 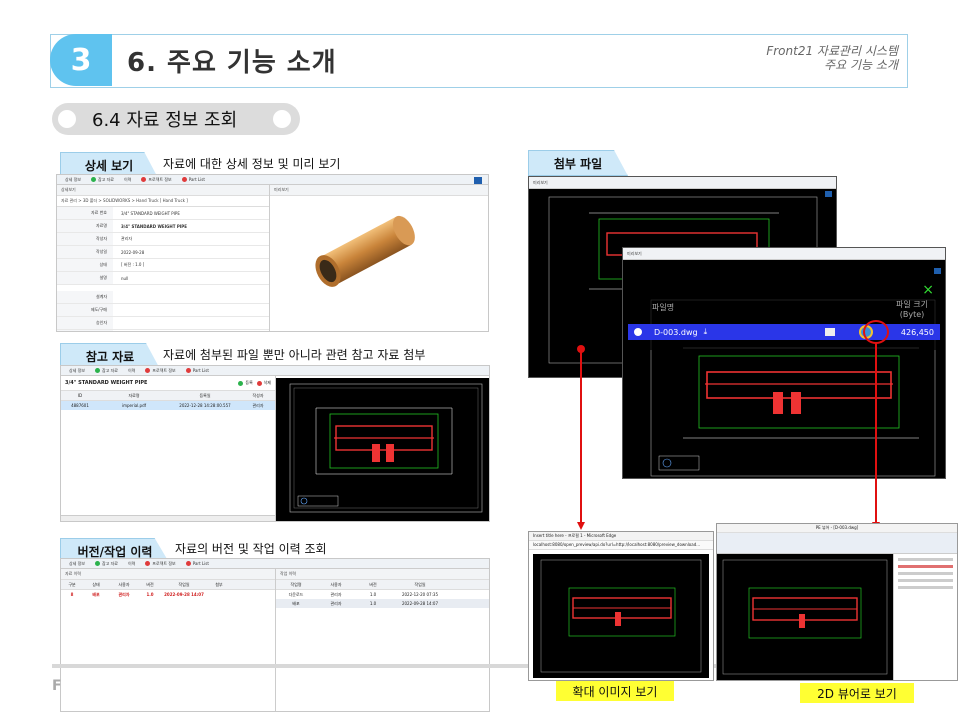 I want to click on table-row: 배포 관리자 1.0 2022-09-28 14:07, so click(x=382, y=603).